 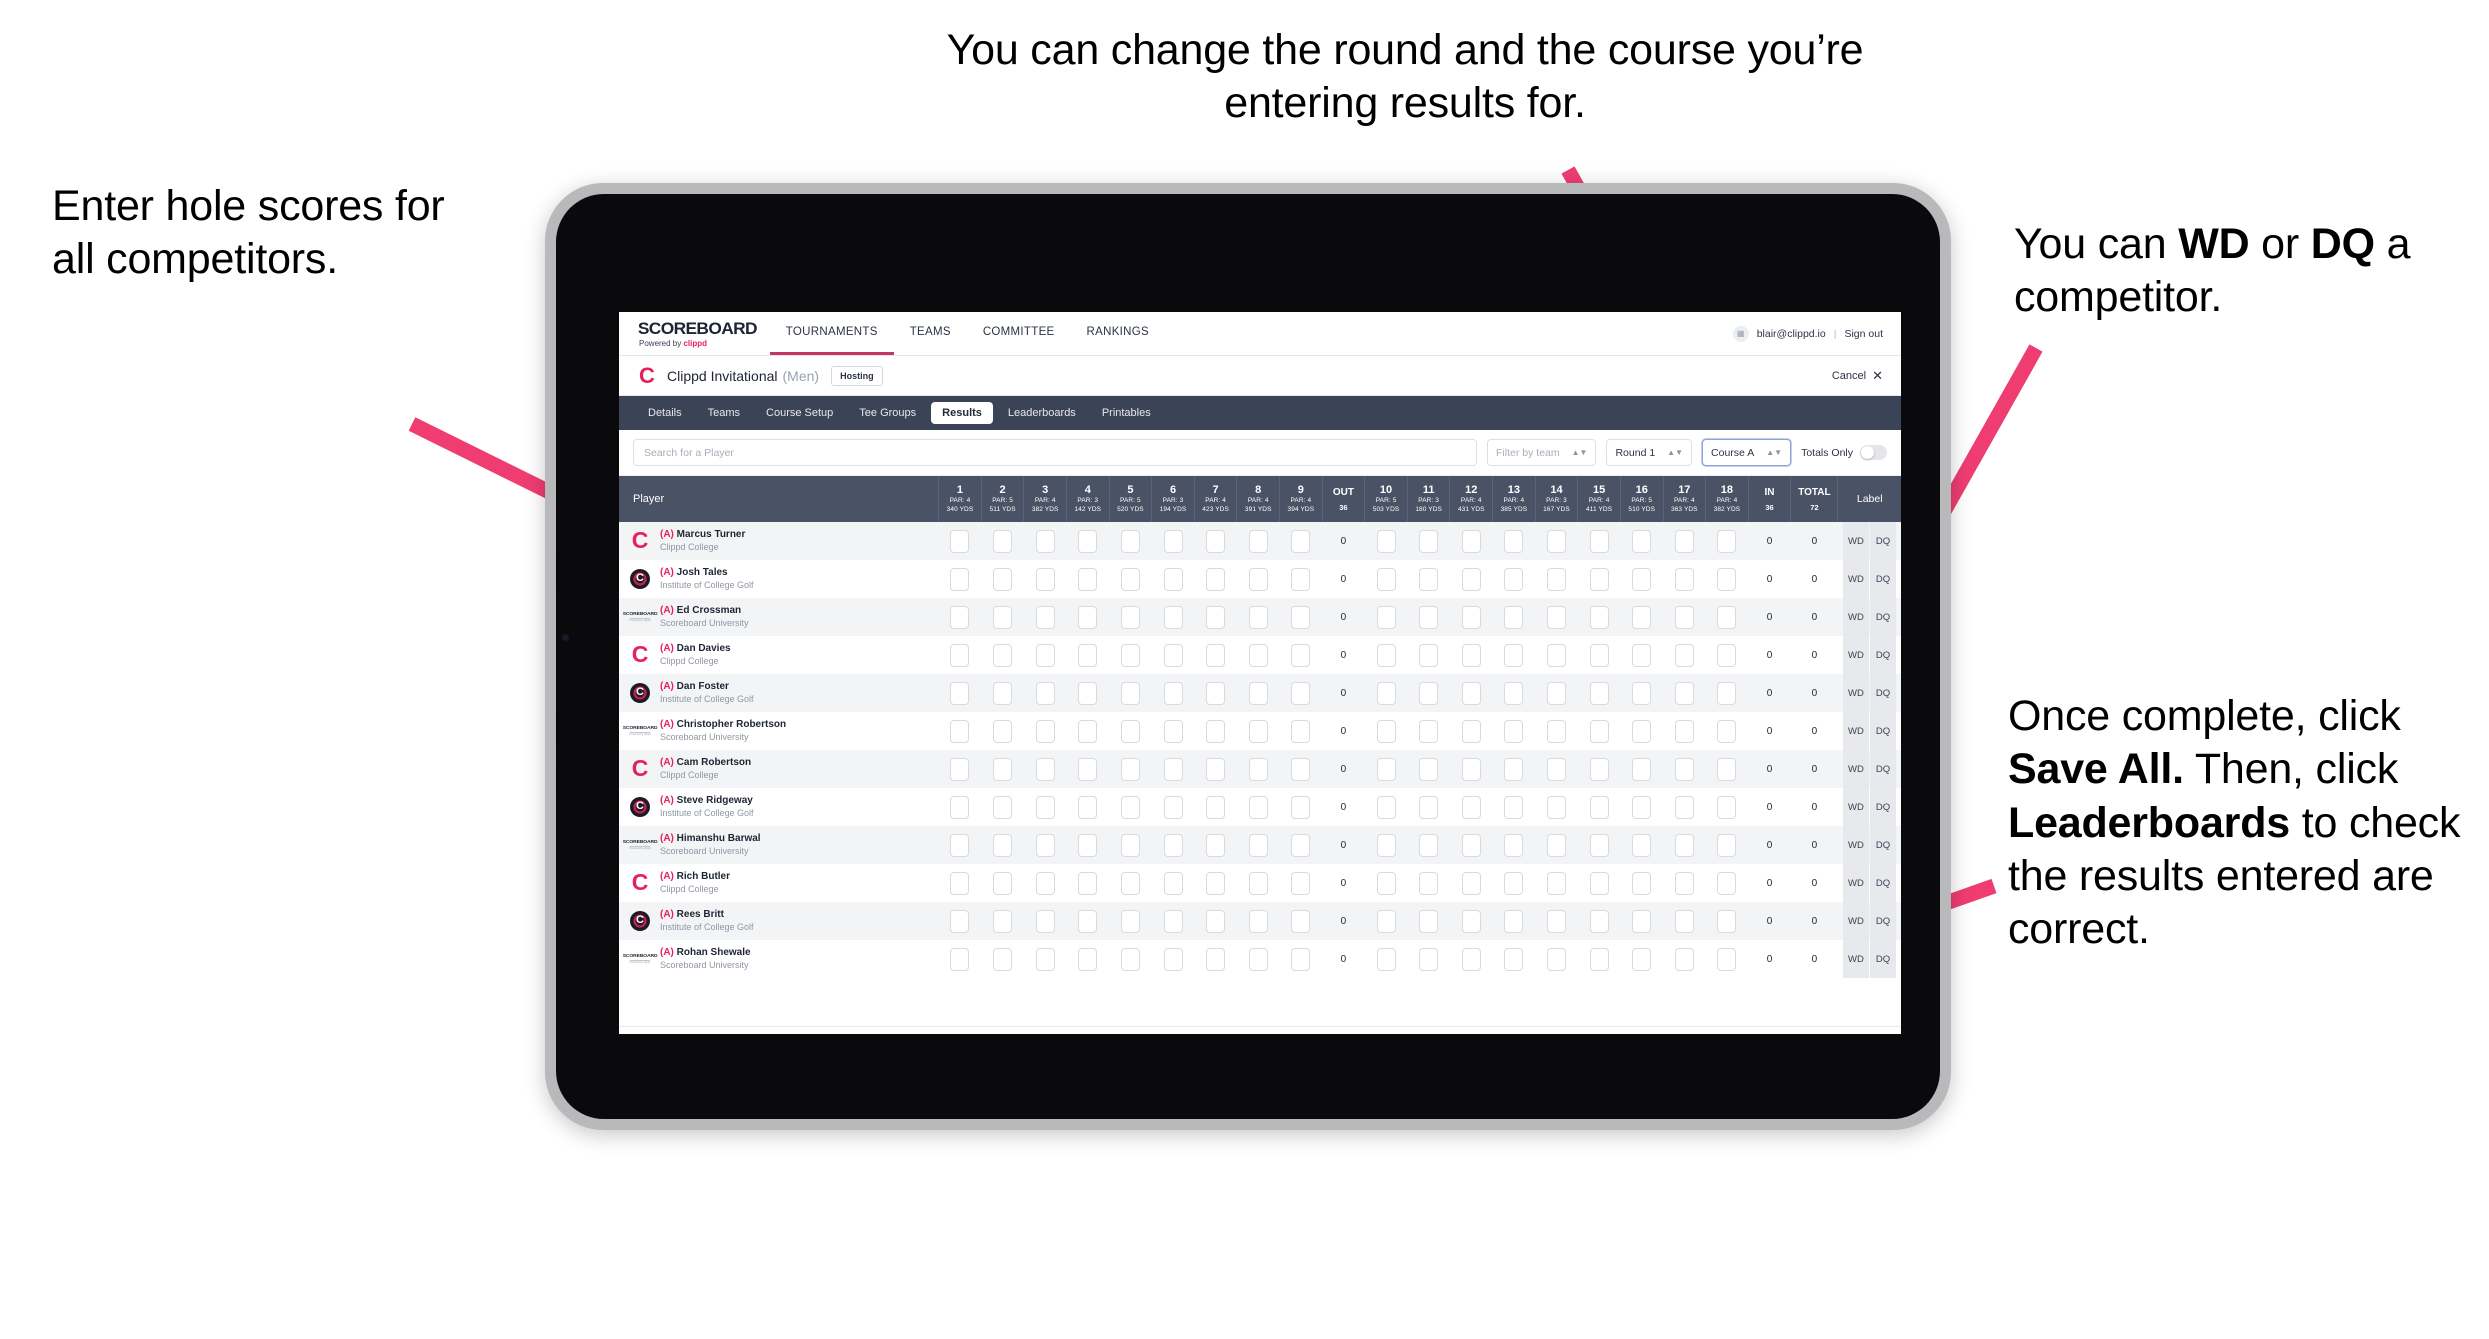 What do you see at coordinates (1118, 333) in the screenshot?
I see `nav-rankings: RANKINGS` at bounding box center [1118, 333].